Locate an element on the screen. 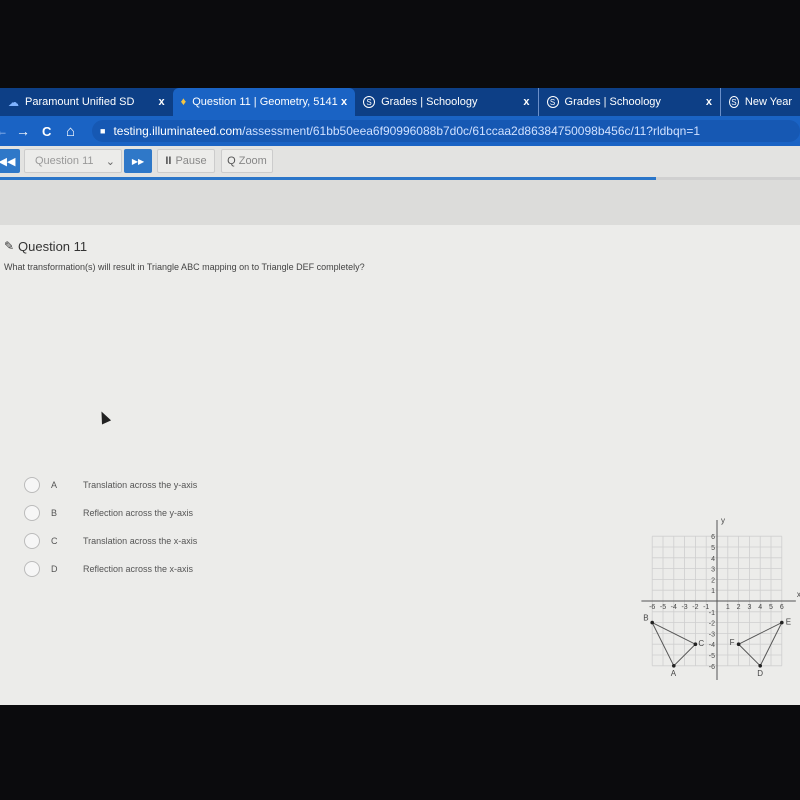 The image size is (800, 800). zoom-label: Zoom is located at coordinates (252, 161).